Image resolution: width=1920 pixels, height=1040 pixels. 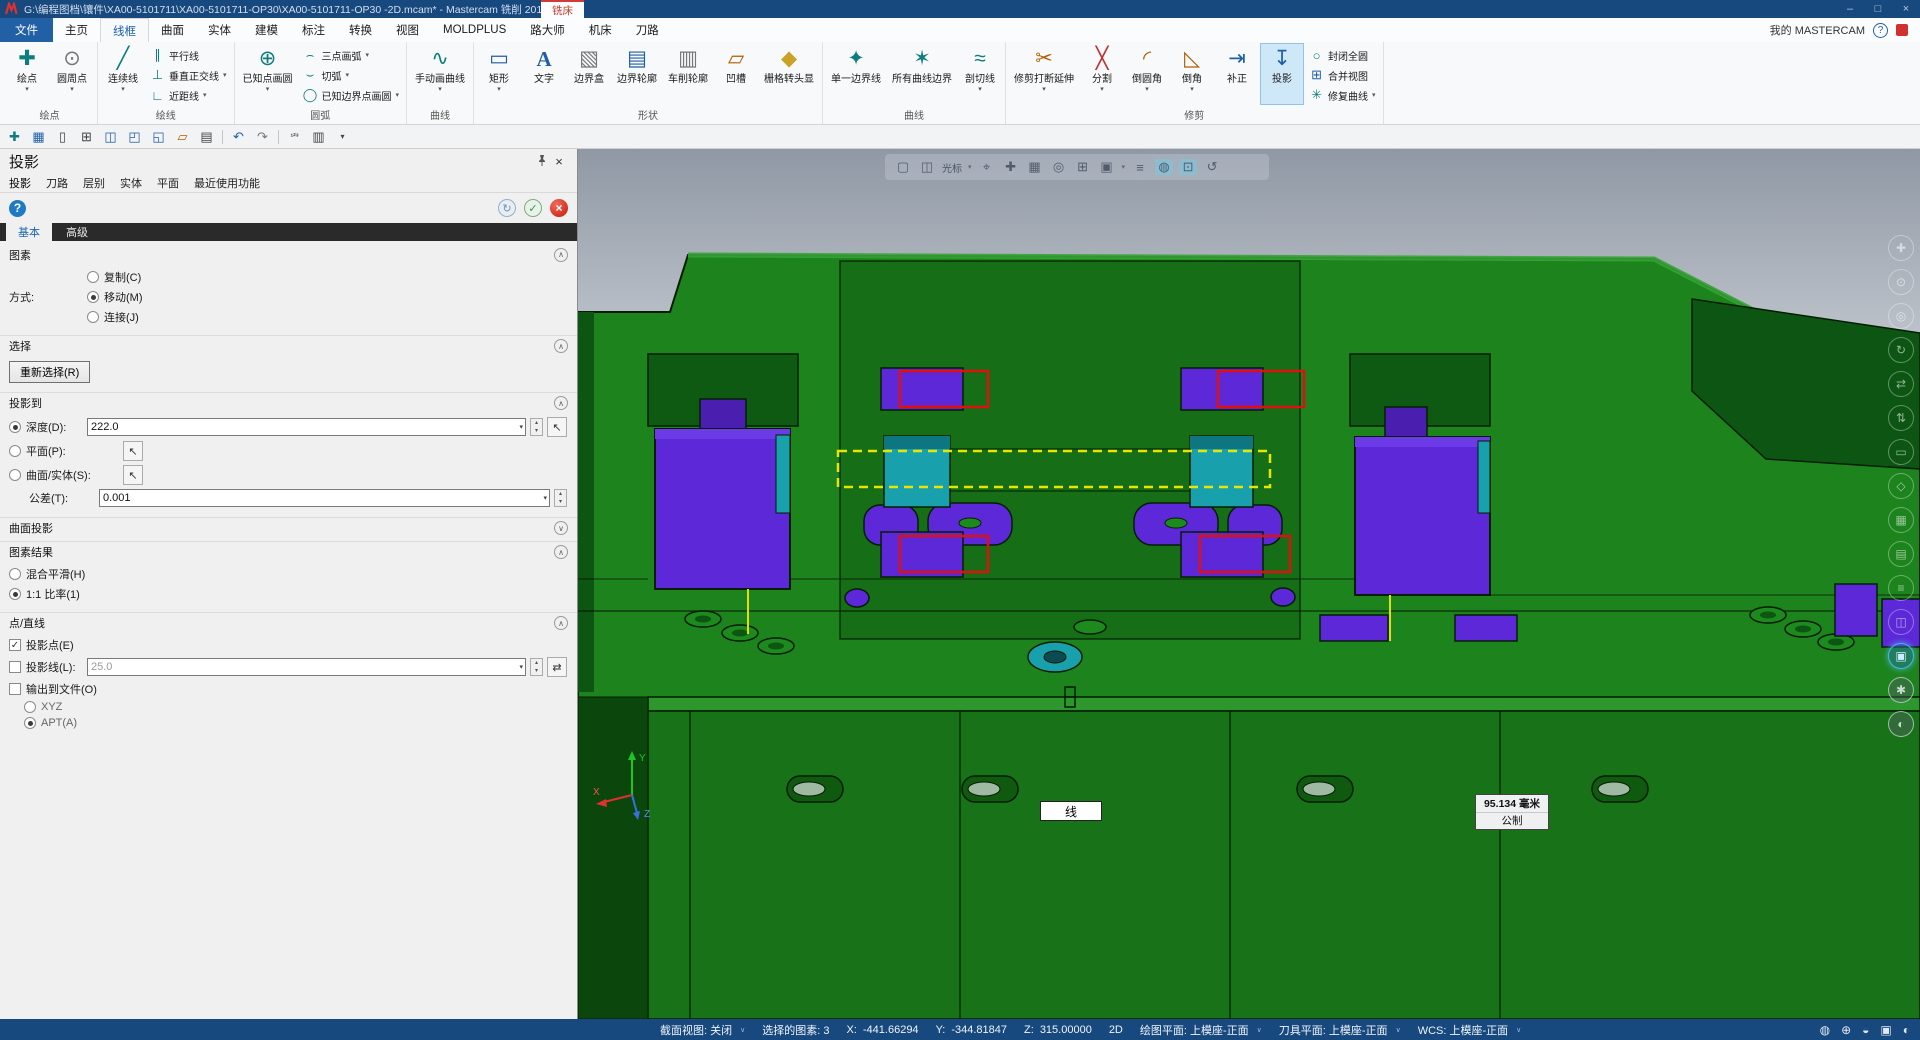 What do you see at coordinates (1083, 167) in the screenshot?
I see `window-select-icon: ⊞` at bounding box center [1083, 167].